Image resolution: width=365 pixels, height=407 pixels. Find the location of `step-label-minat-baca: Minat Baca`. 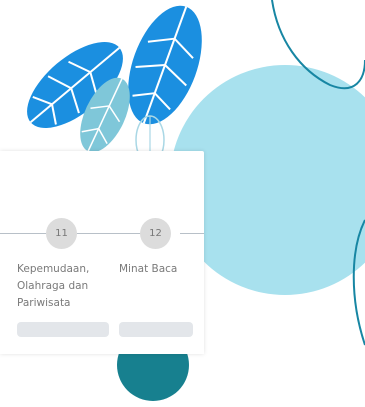

step-label-minat-baca: Minat Baca is located at coordinates (160, 269).